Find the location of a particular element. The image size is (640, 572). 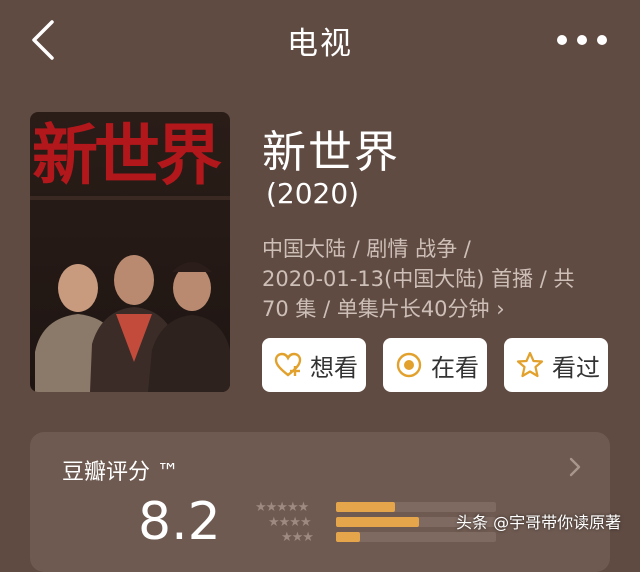

rating-label: 豆瓣评分 ™ is located at coordinates (120, 472).